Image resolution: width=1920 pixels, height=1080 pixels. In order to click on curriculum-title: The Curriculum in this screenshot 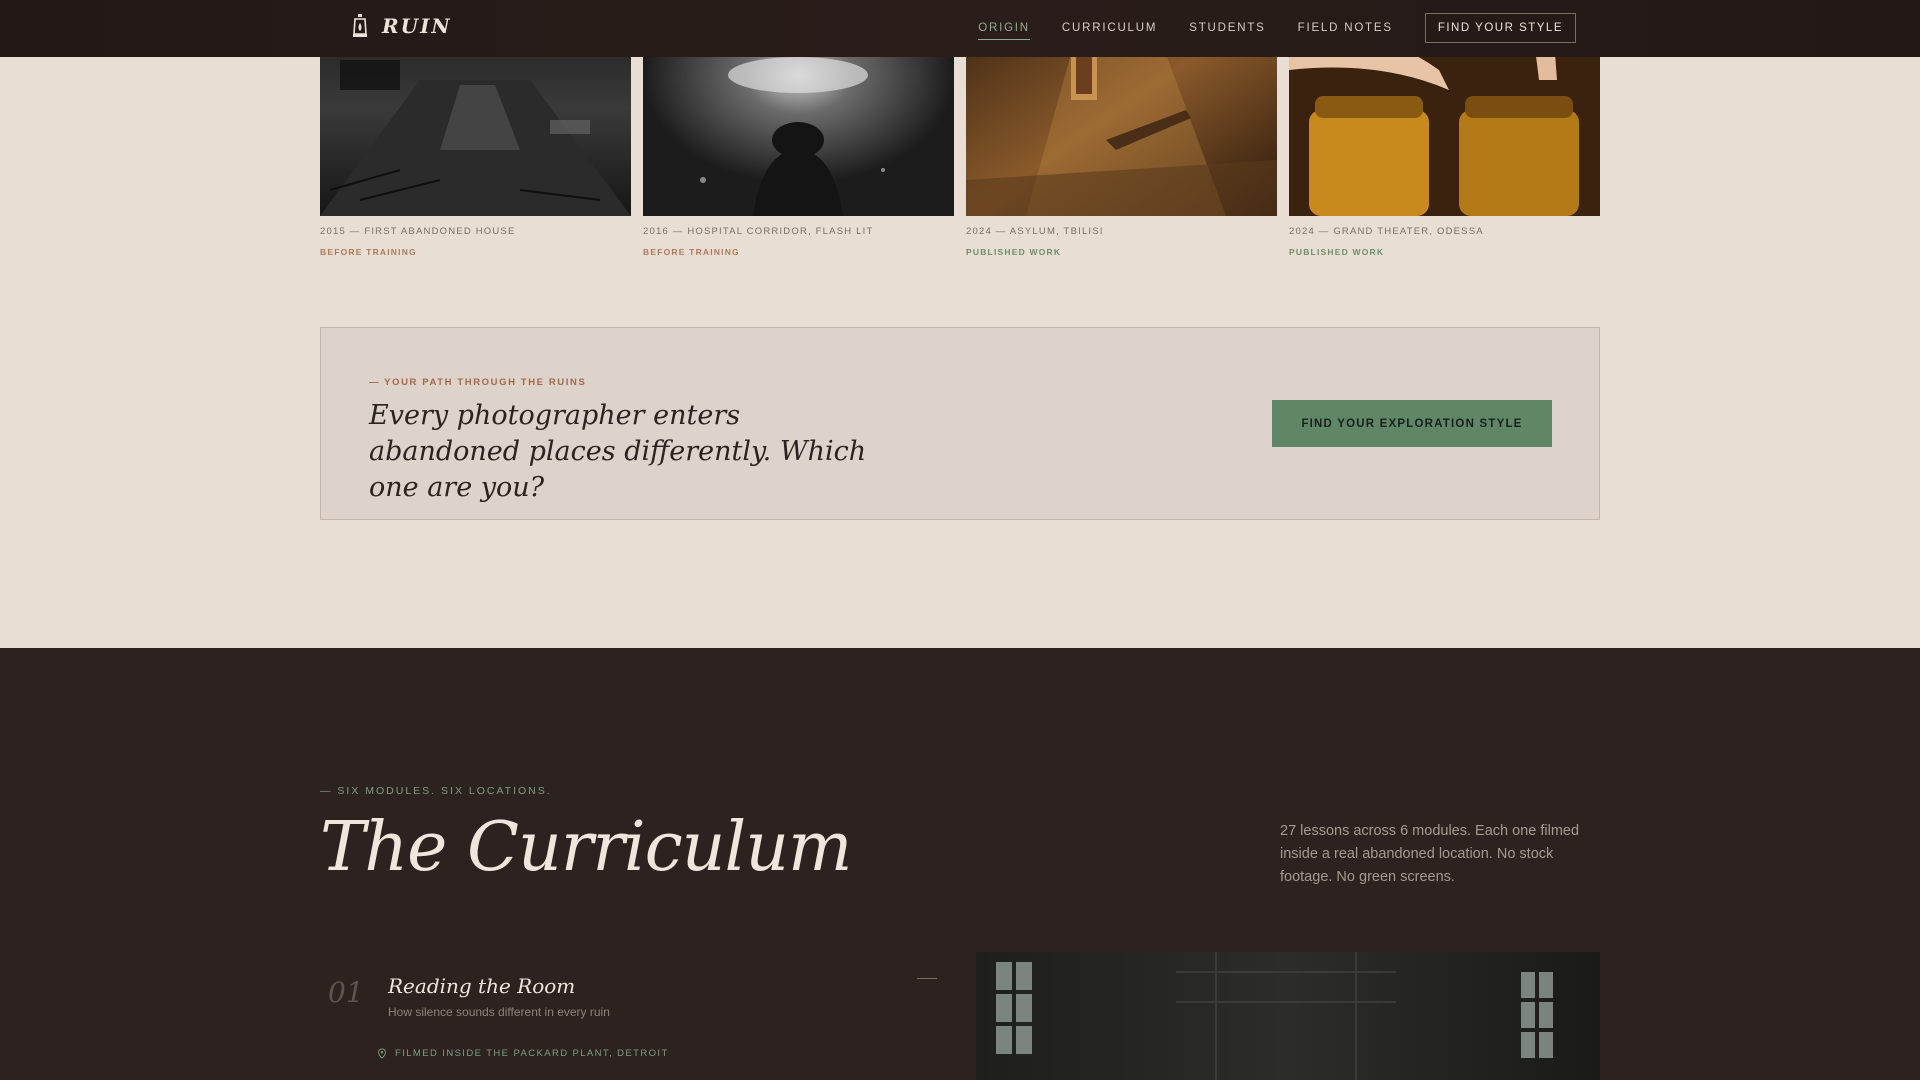, I will do `click(586, 847)`.